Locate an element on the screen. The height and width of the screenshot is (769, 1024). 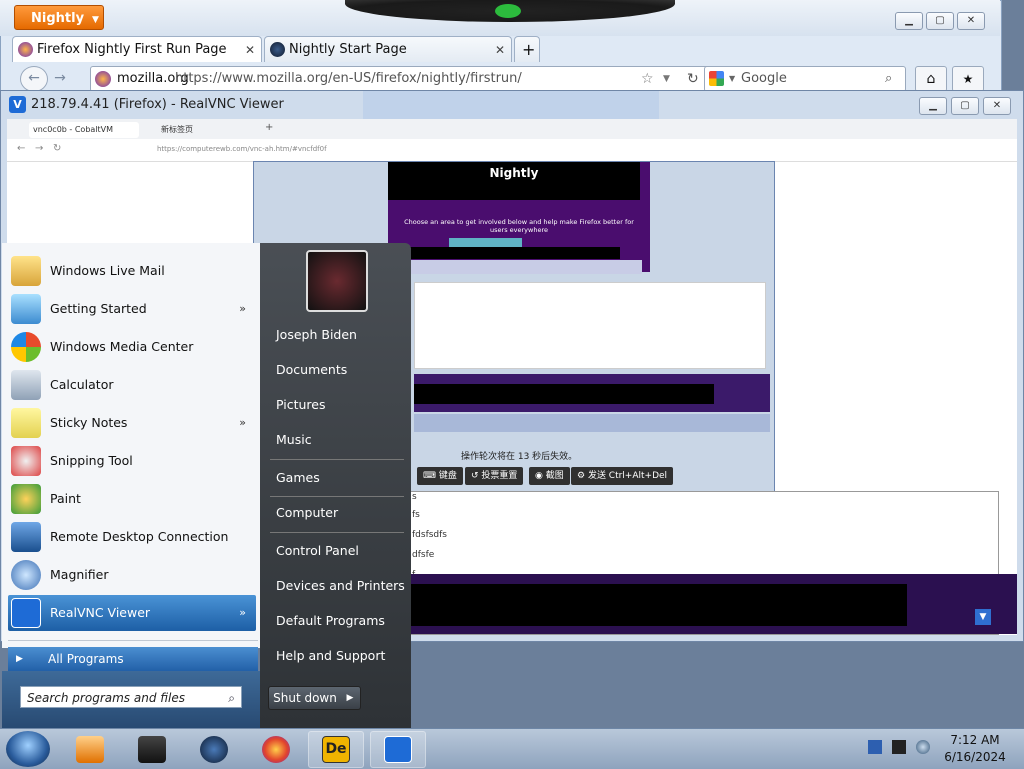
start-right-label: Default Programs is located at coordinates (330, 620).